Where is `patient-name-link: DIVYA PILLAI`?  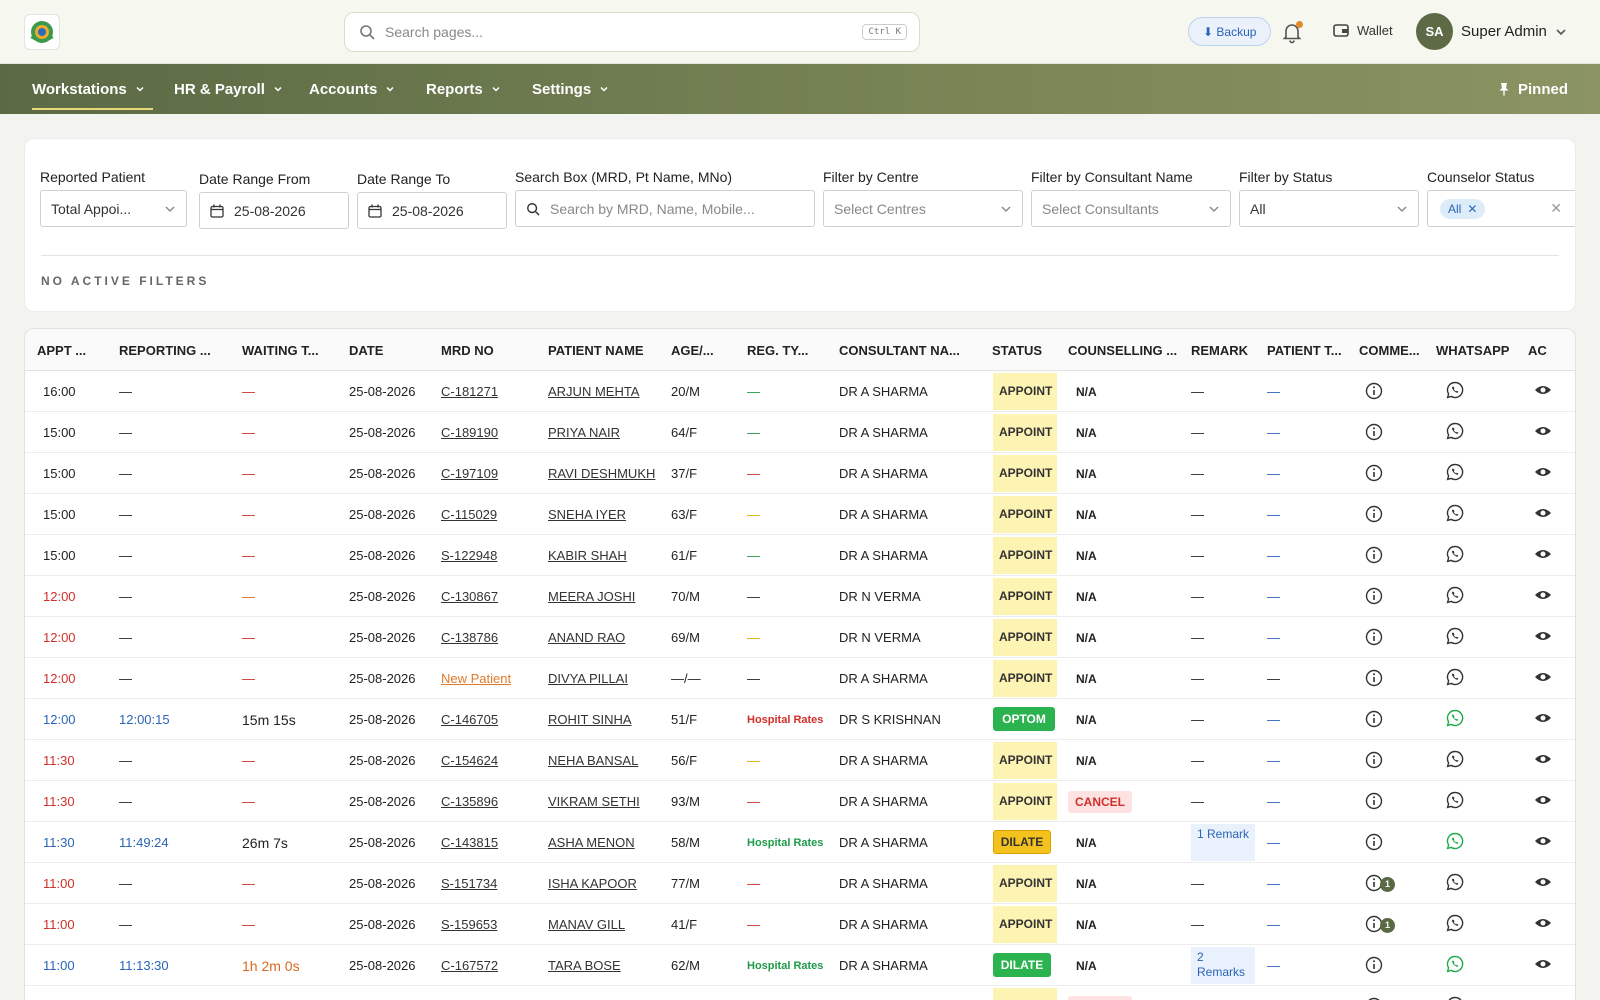
patient-name-link: DIVYA PILLAI is located at coordinates (588, 678).